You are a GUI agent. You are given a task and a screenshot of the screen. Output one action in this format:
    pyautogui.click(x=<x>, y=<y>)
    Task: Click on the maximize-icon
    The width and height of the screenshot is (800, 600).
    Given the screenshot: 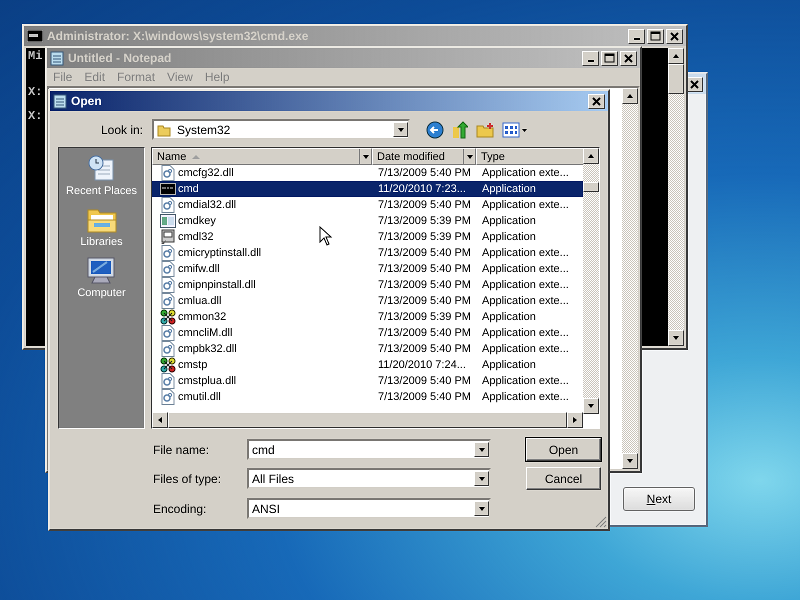 What is the action you would take?
    pyautogui.click(x=609, y=58)
    